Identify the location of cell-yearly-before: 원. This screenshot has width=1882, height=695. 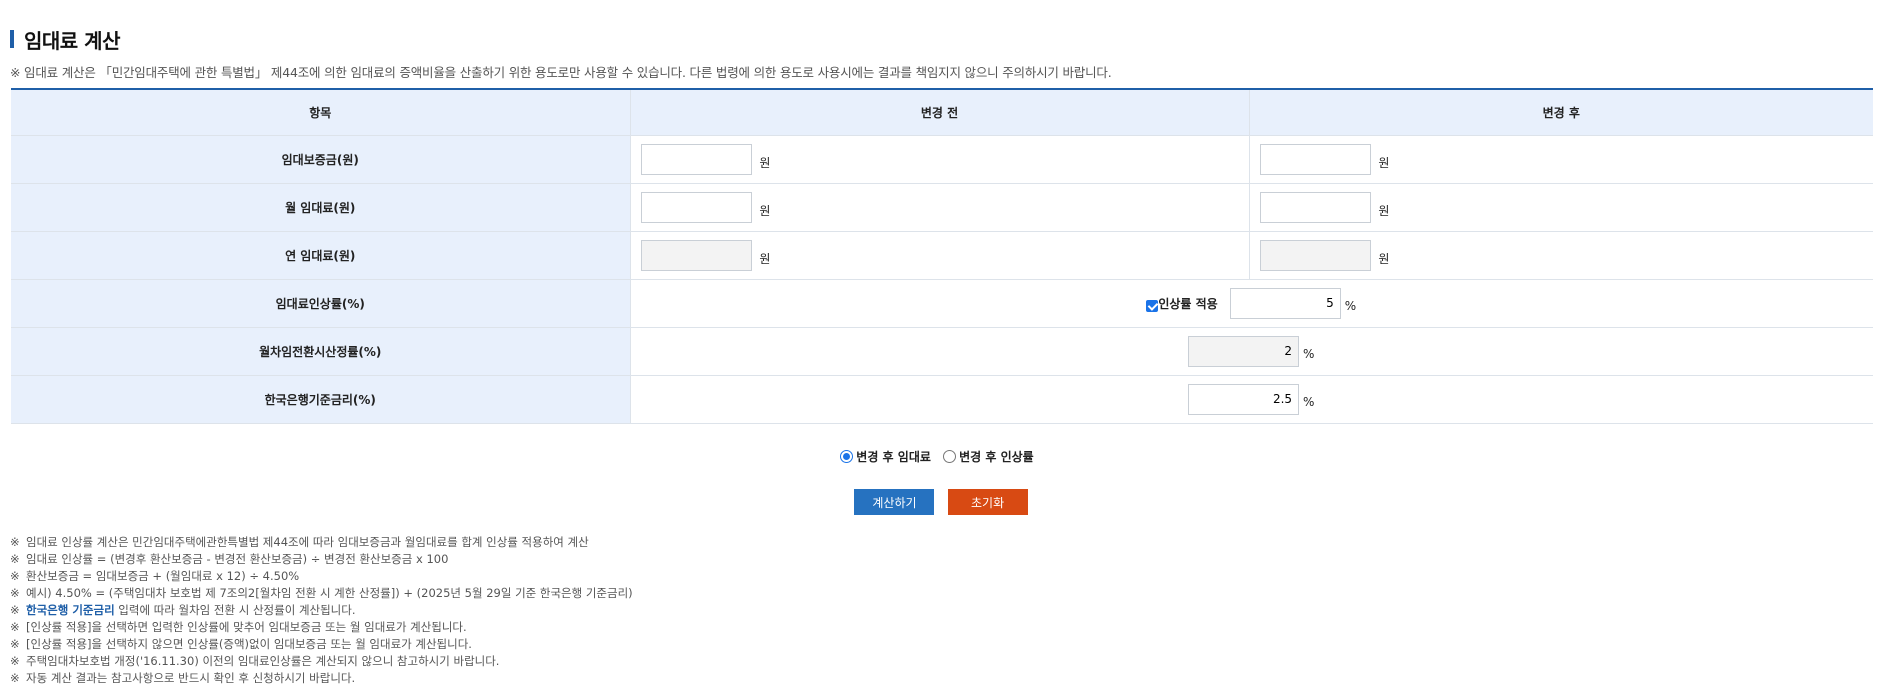
(939, 255).